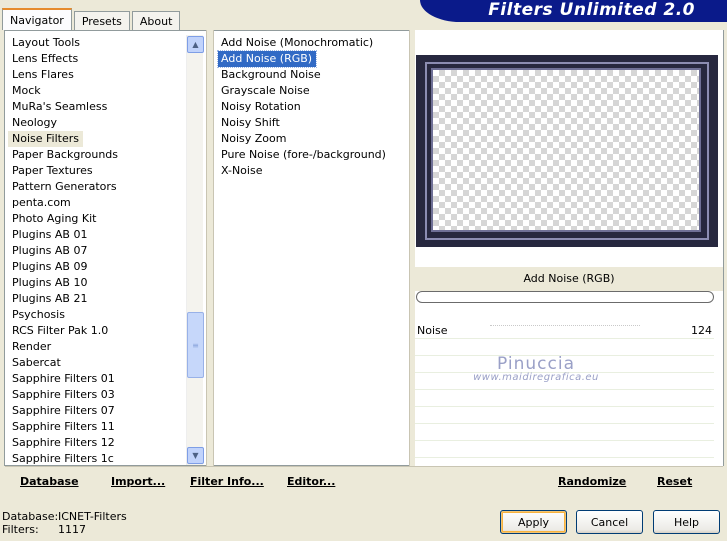 The image size is (727, 541). I want to click on category-item: RCS Filter Pak 1.0, so click(58, 331).